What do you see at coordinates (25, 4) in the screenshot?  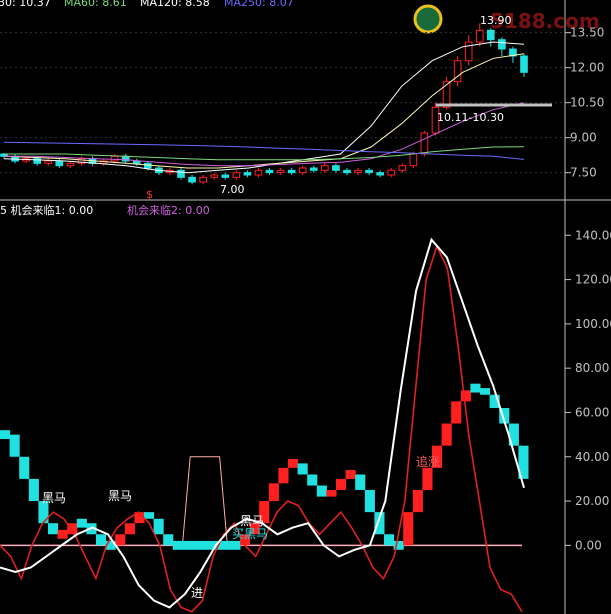 I see `ma-header-item: 30: 10.37` at bounding box center [25, 4].